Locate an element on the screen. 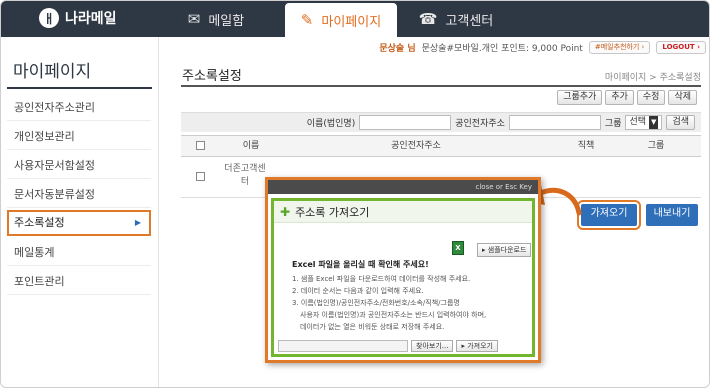 Image resolution: width=710 pixels, height=388 pixels. action-toolbar: 그룹추가 추가 수정 삭제 is located at coordinates (627, 97).